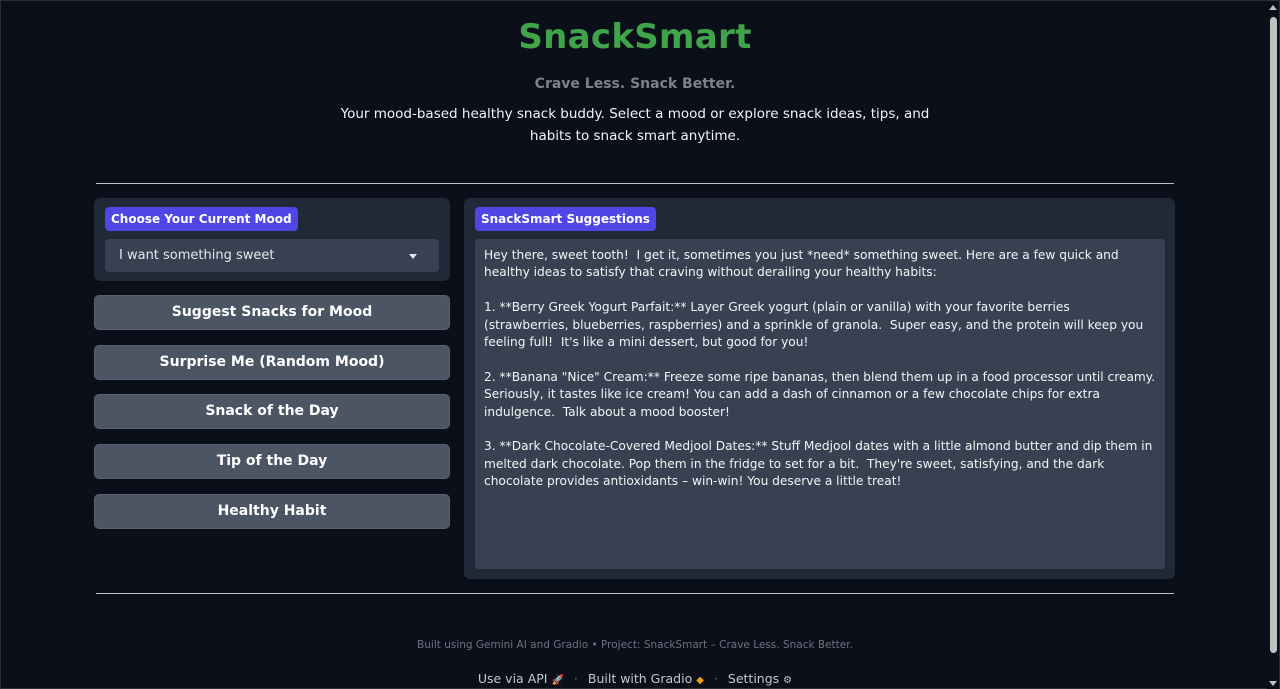  What do you see at coordinates (521, 678) in the screenshot?
I see `use-via-api-link: Use via API 🚀` at bounding box center [521, 678].